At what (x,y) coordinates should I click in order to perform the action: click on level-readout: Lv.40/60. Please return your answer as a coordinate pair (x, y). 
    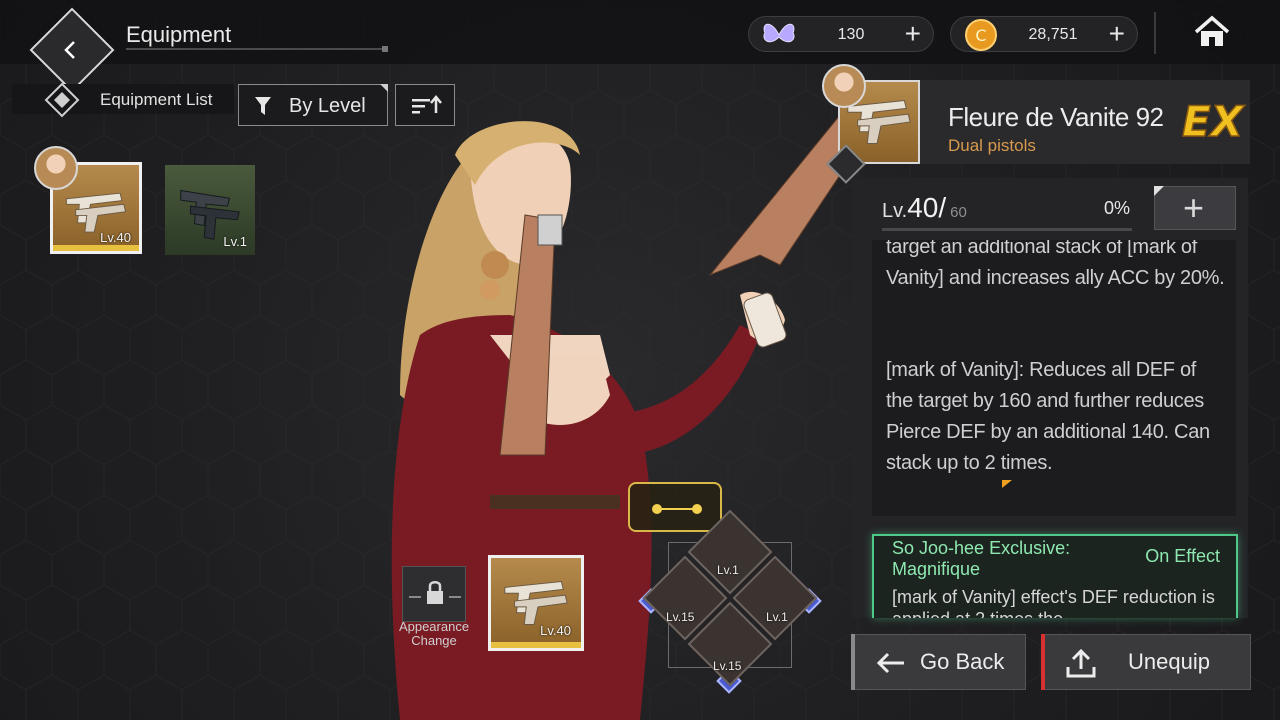
    Looking at the image, I should click on (924, 208).